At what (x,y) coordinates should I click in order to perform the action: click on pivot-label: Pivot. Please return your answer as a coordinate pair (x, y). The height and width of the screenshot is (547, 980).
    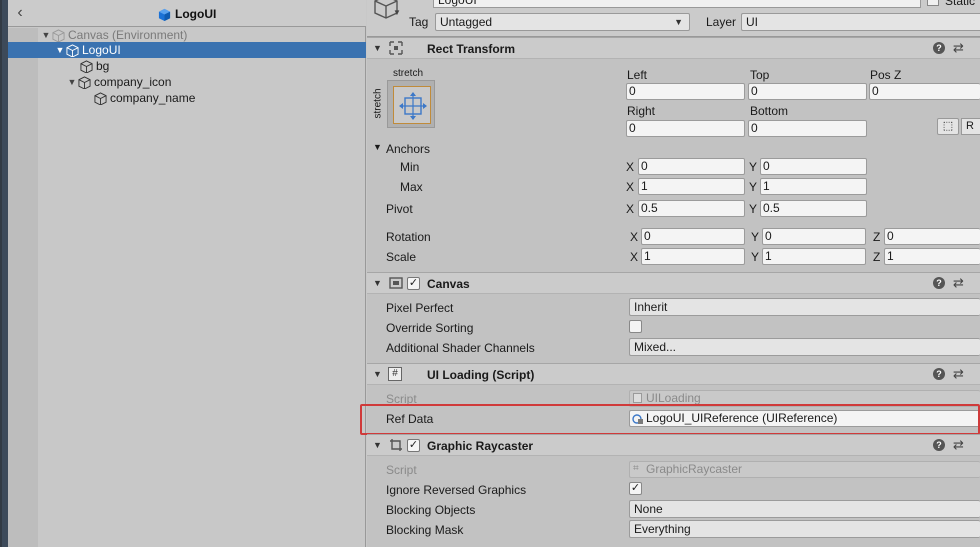
    Looking at the image, I should click on (399, 209).